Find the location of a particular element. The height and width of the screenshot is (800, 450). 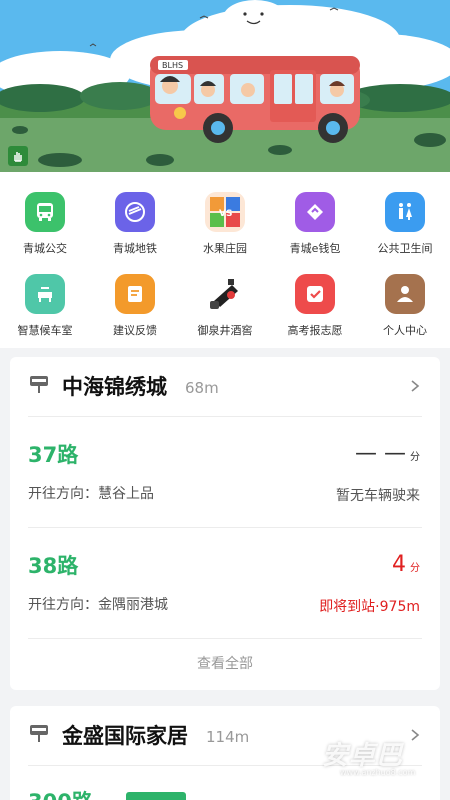

see-all-button: 查看全部 is located at coordinates (225, 663).